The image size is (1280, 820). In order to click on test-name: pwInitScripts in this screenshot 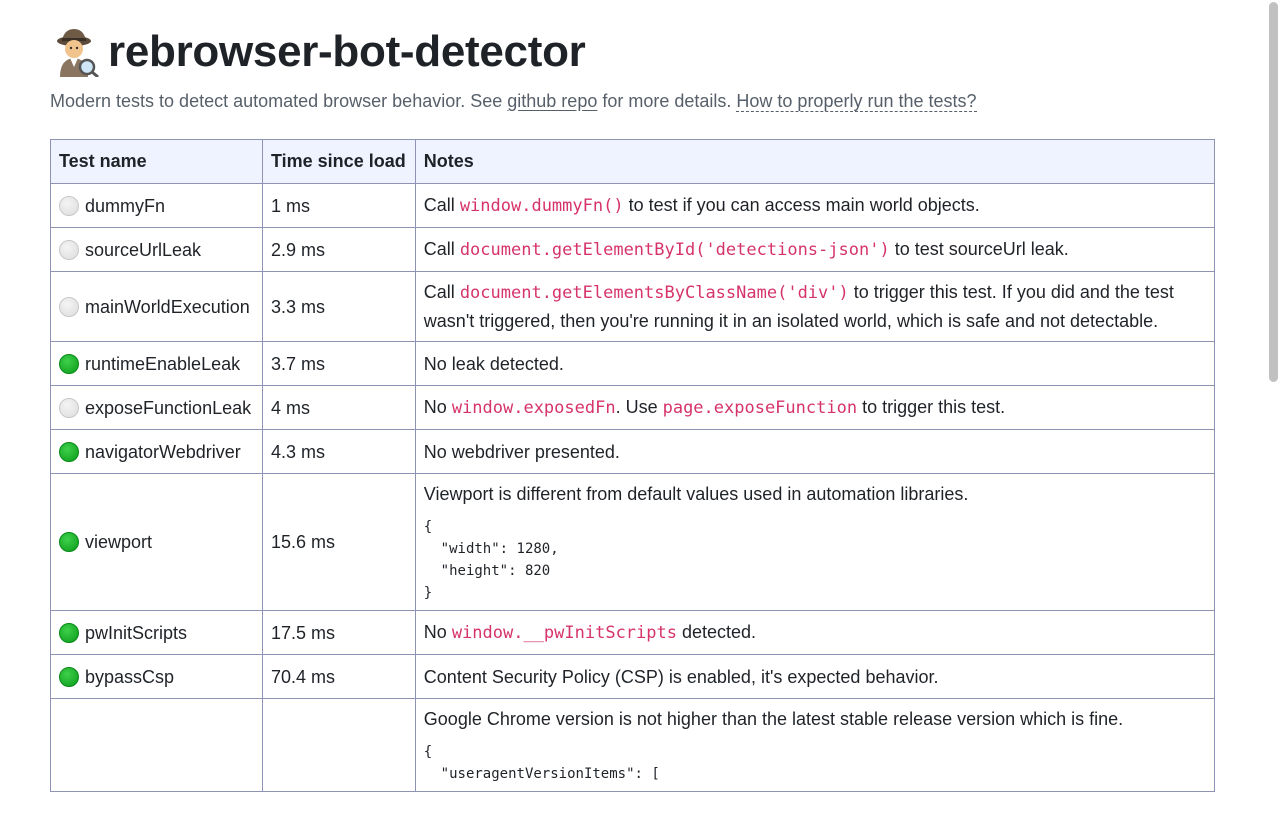, I will do `click(136, 632)`.